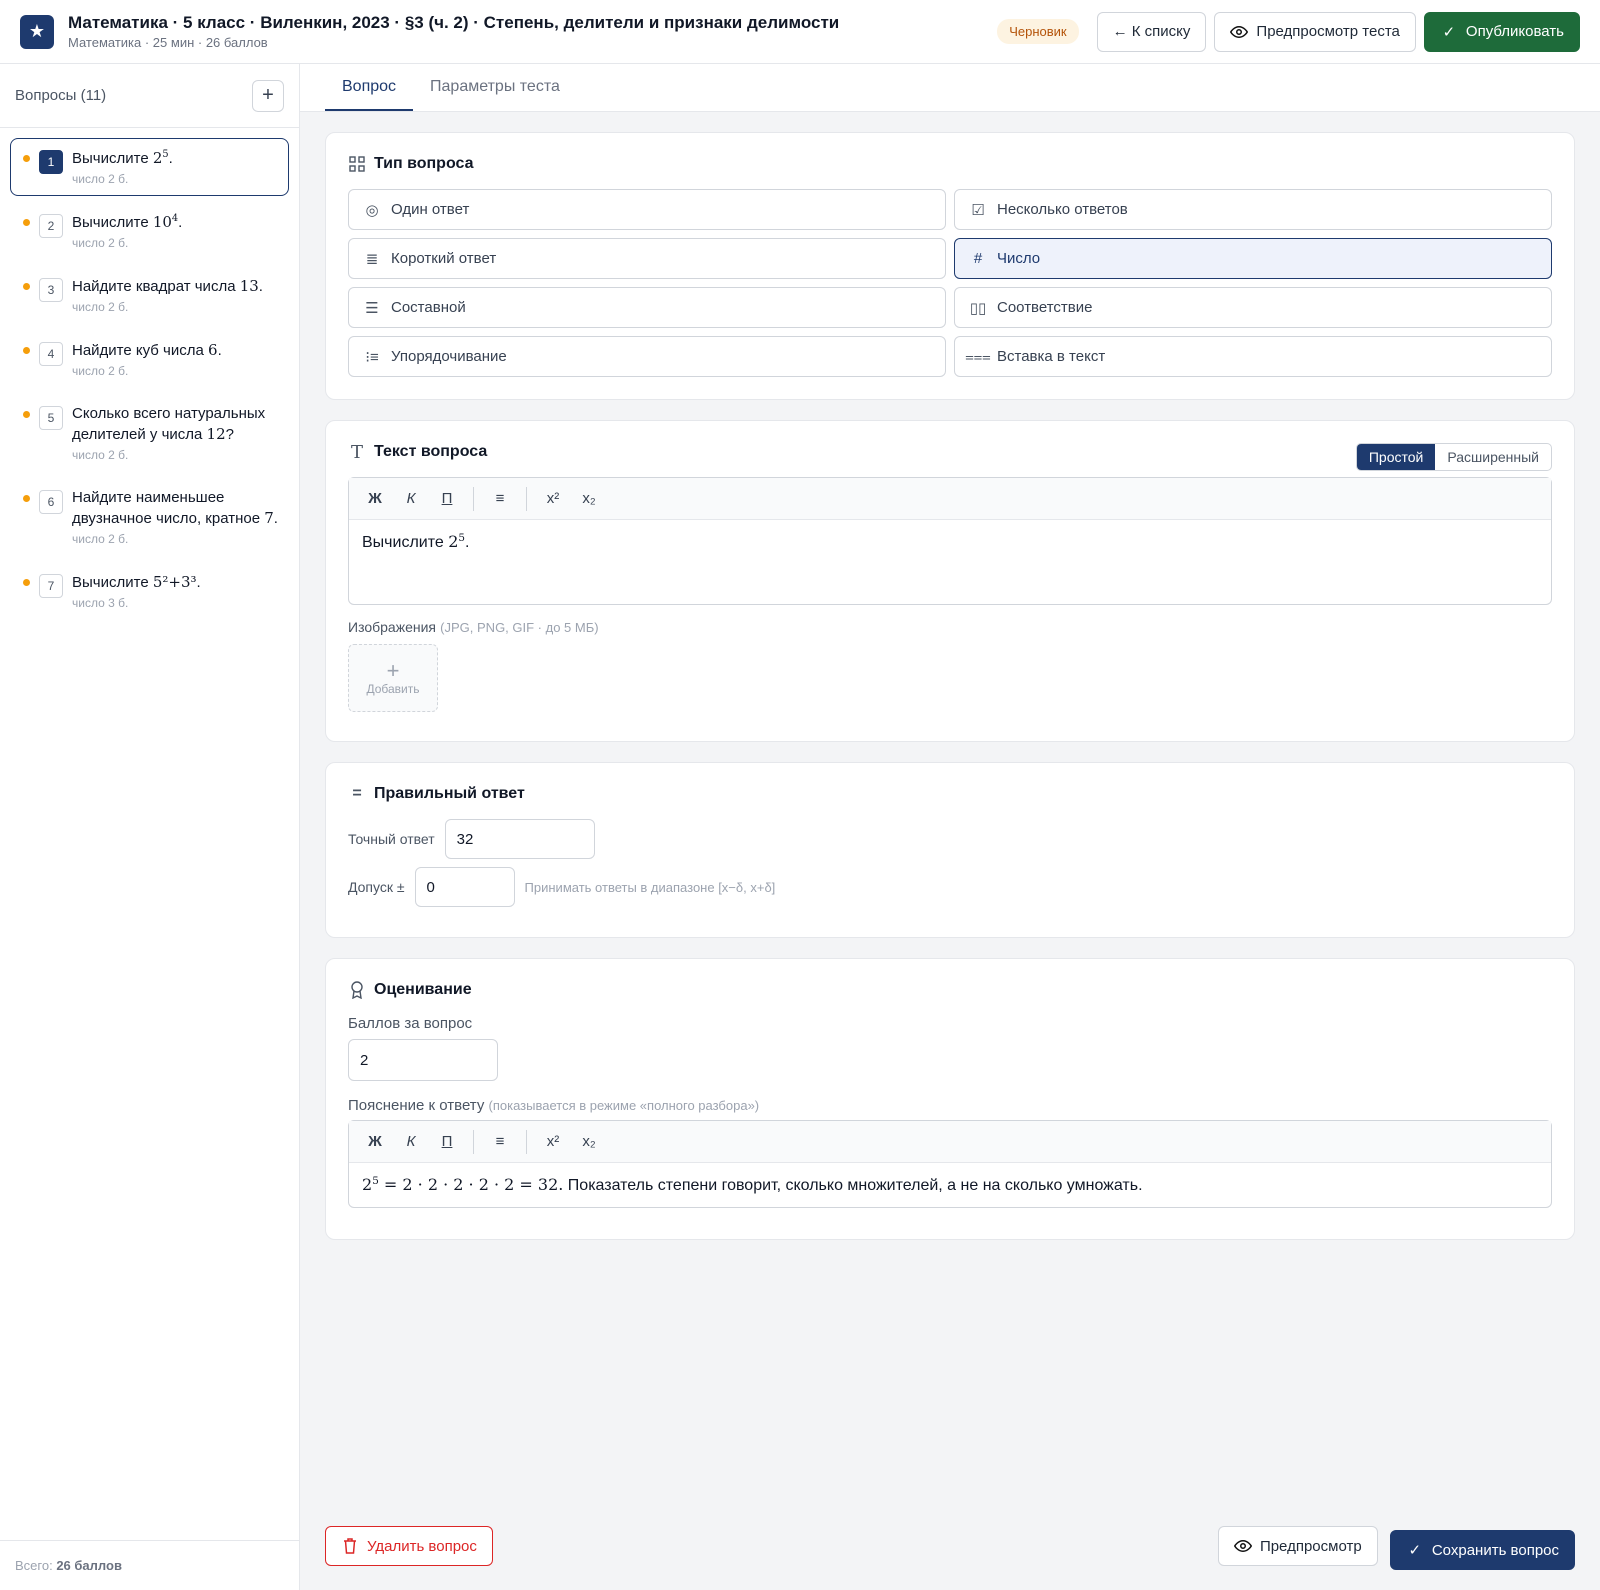 This screenshot has width=1600, height=1590. Describe the element at coordinates (51, 502) in the screenshot. I see `question-number: 6` at that location.